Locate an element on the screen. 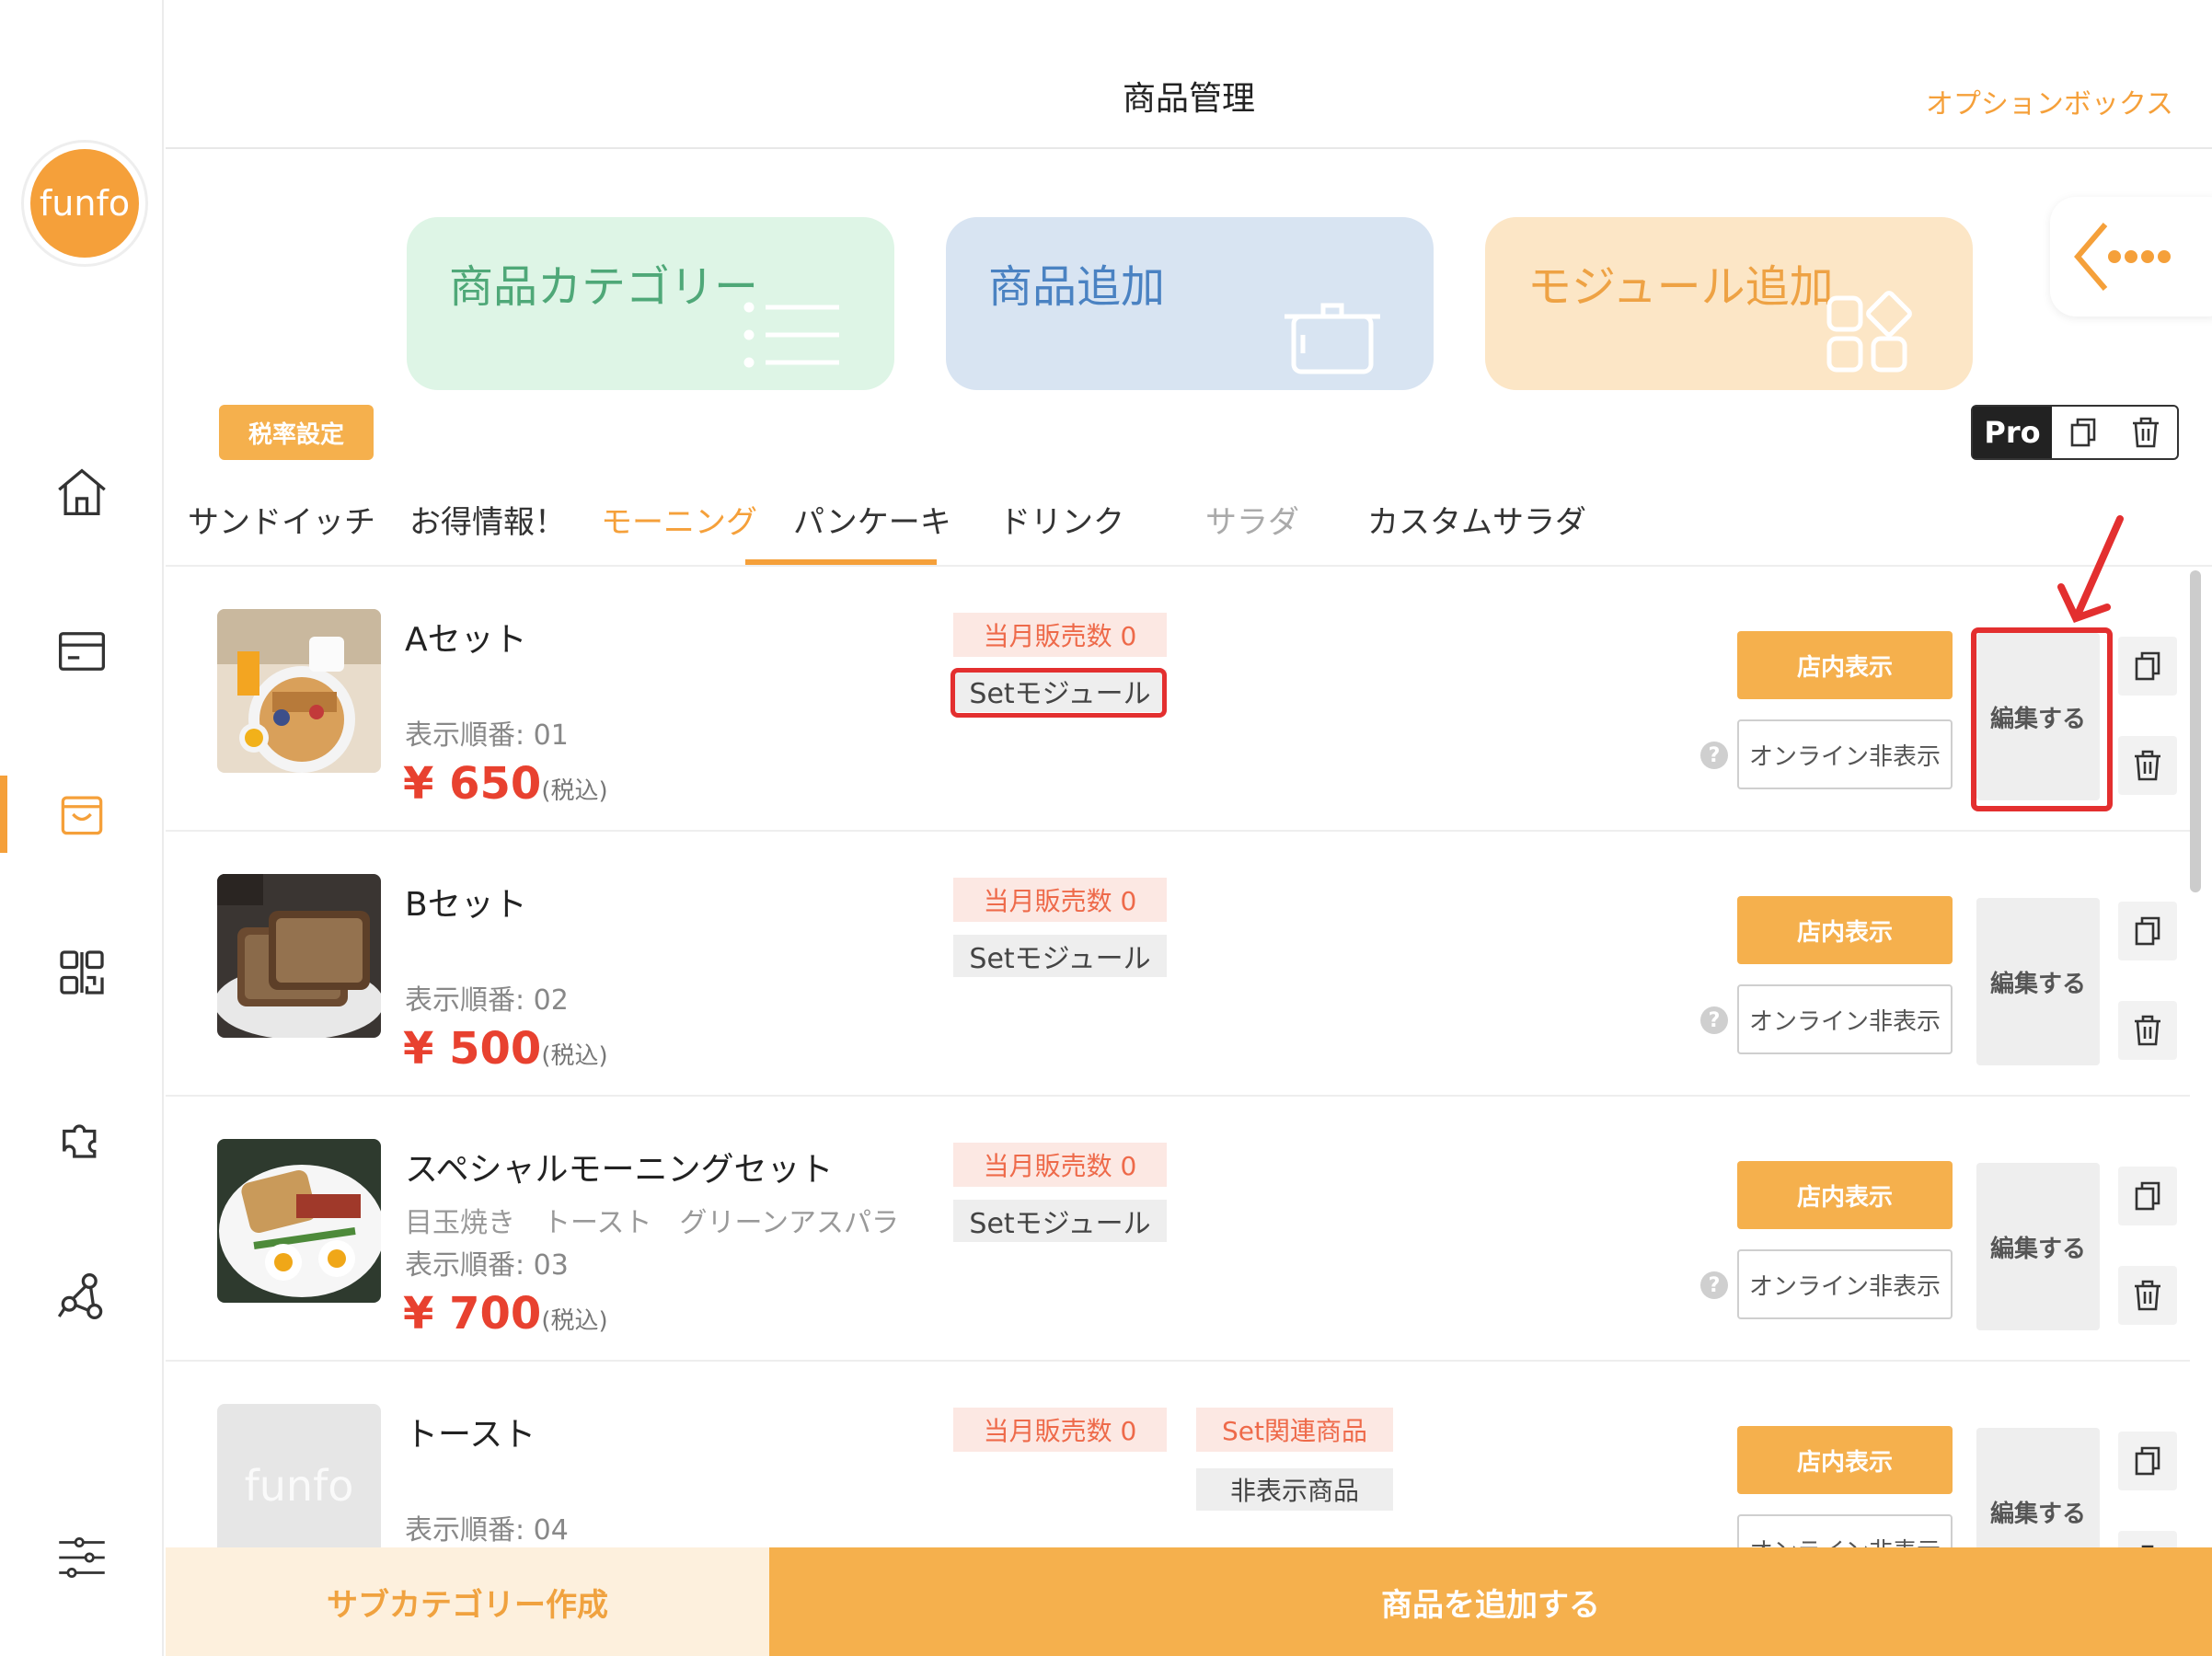 This screenshot has width=2212, height=1656. sidebar: funfo is located at coordinates (82, 828).